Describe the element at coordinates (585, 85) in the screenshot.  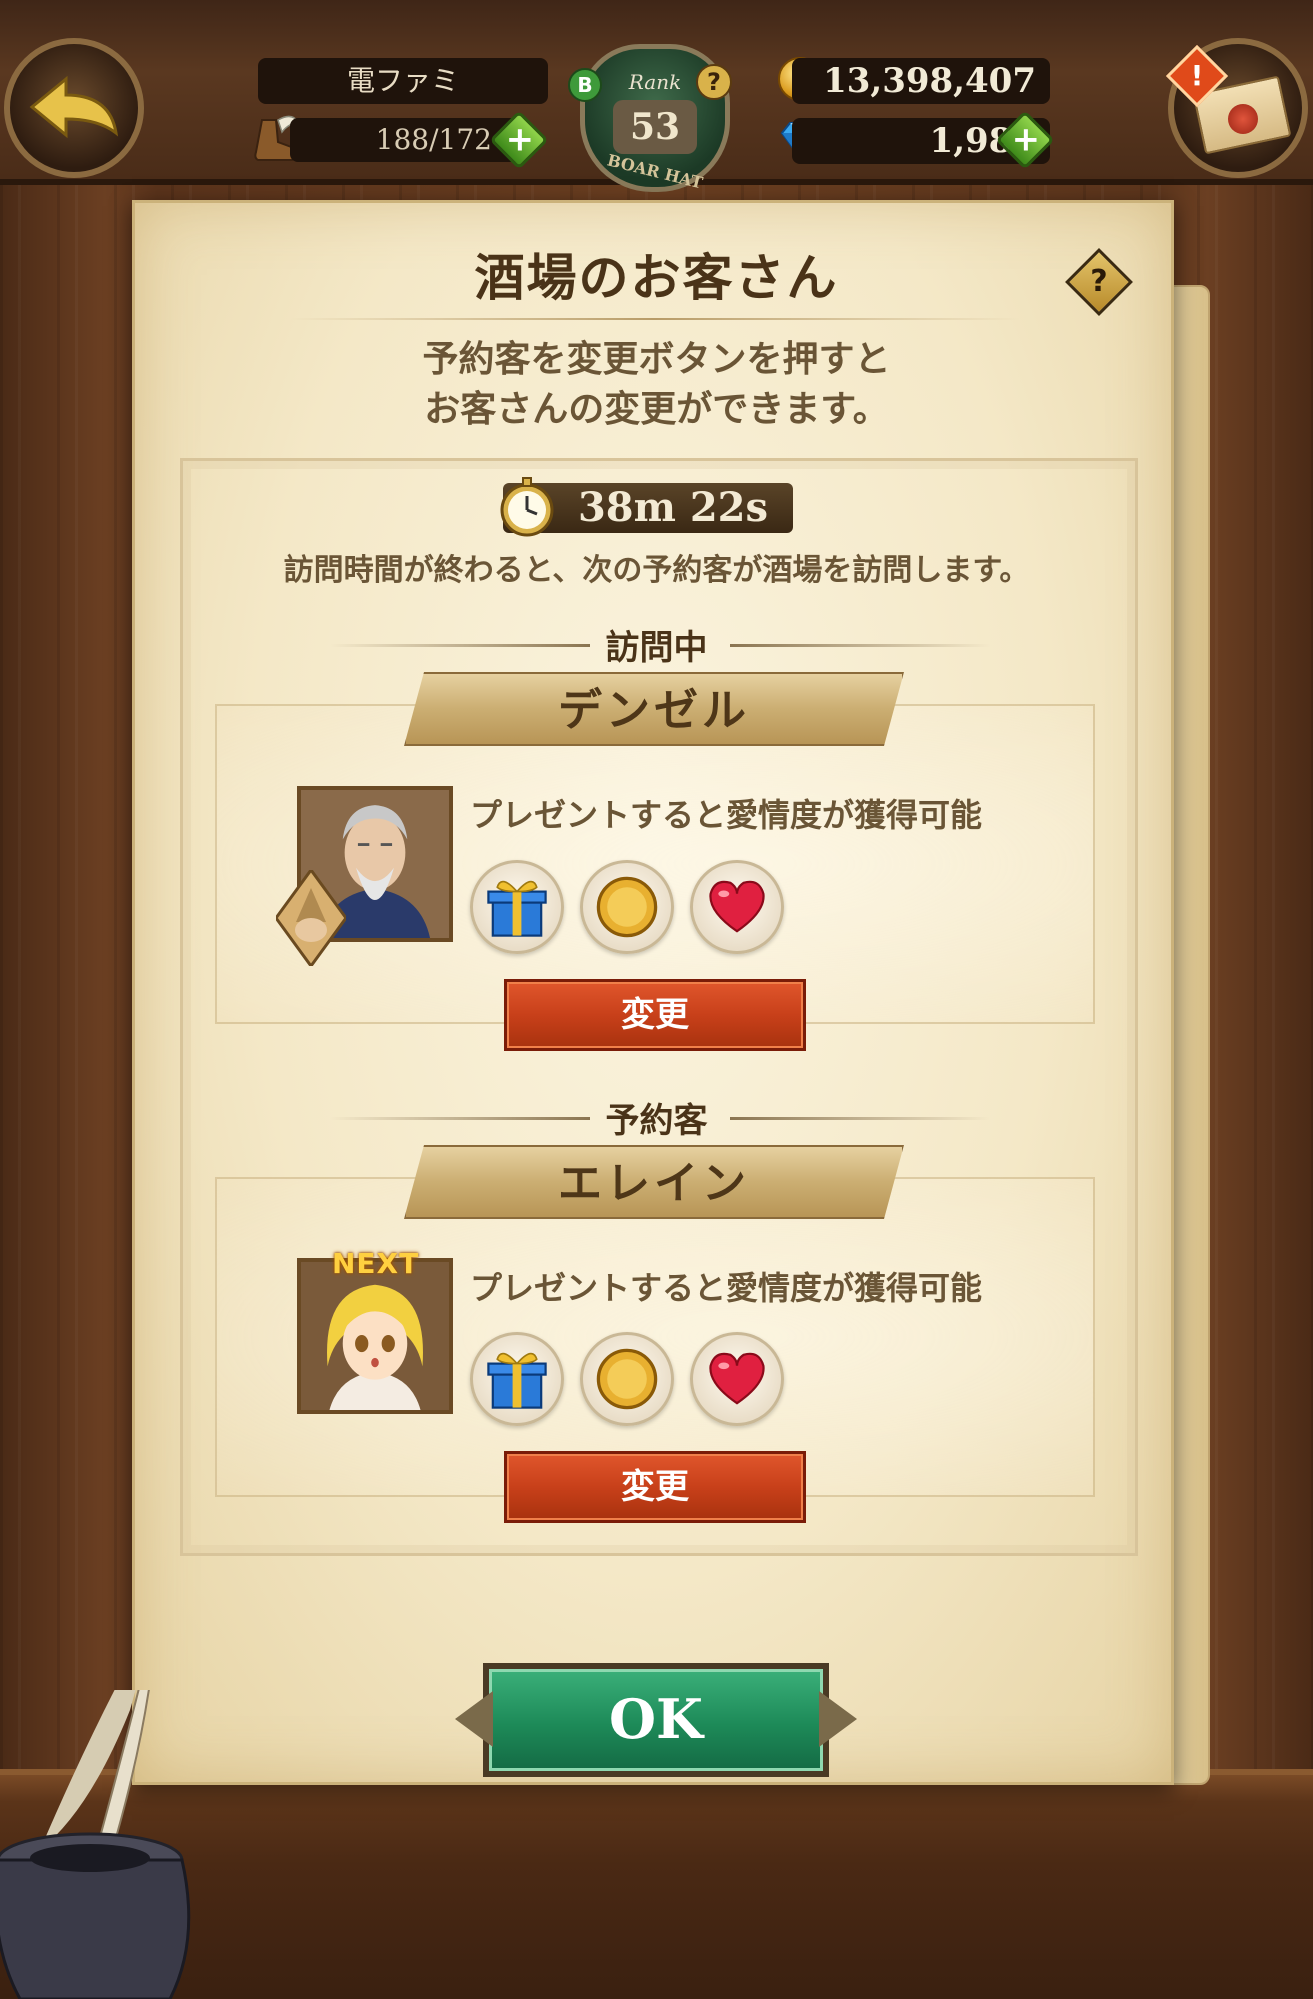
I see `rank-grade-badge: B` at that location.